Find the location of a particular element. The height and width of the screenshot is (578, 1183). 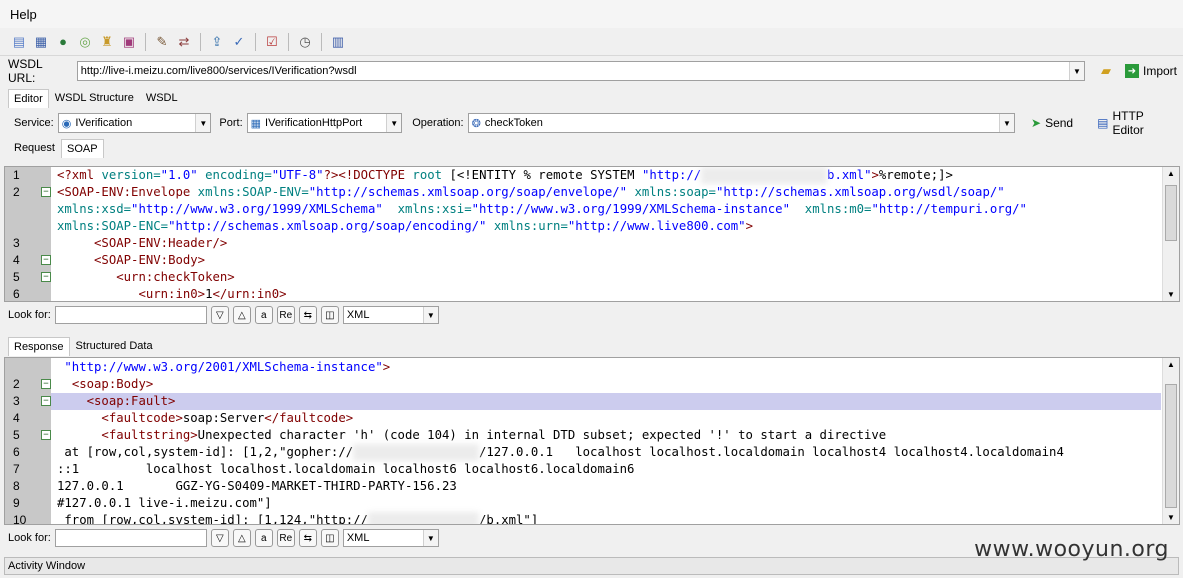

import-button: ➜ Import is located at coordinates (1151, 71).